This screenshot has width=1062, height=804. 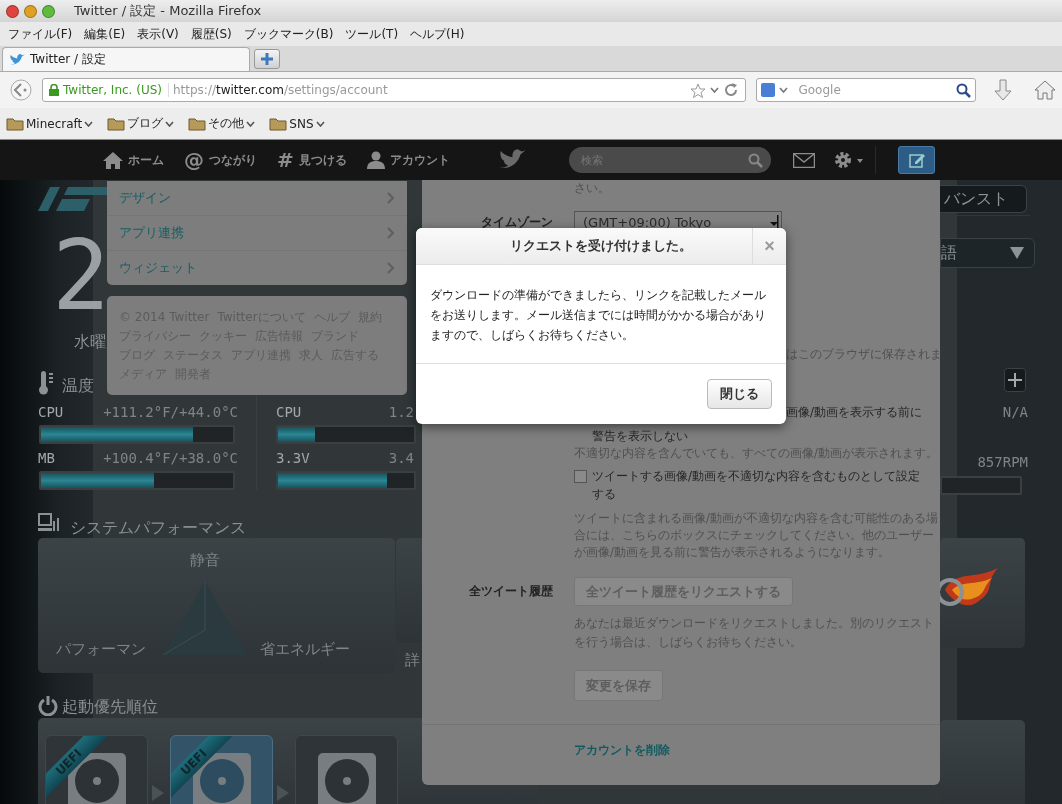 I want to click on performance-icon, so click(x=49, y=523).